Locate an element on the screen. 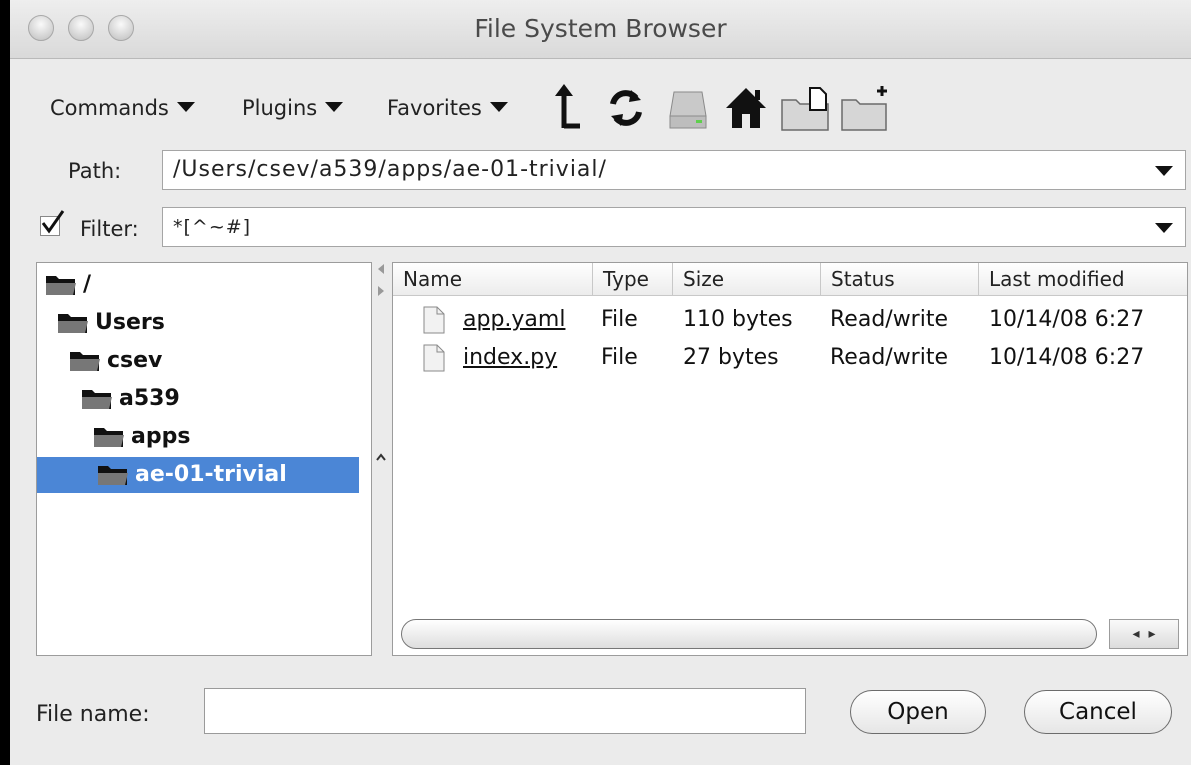 Image resolution: width=1191 pixels, height=765 pixels. column-header-last-modified: Last modified is located at coordinates (1083, 279).